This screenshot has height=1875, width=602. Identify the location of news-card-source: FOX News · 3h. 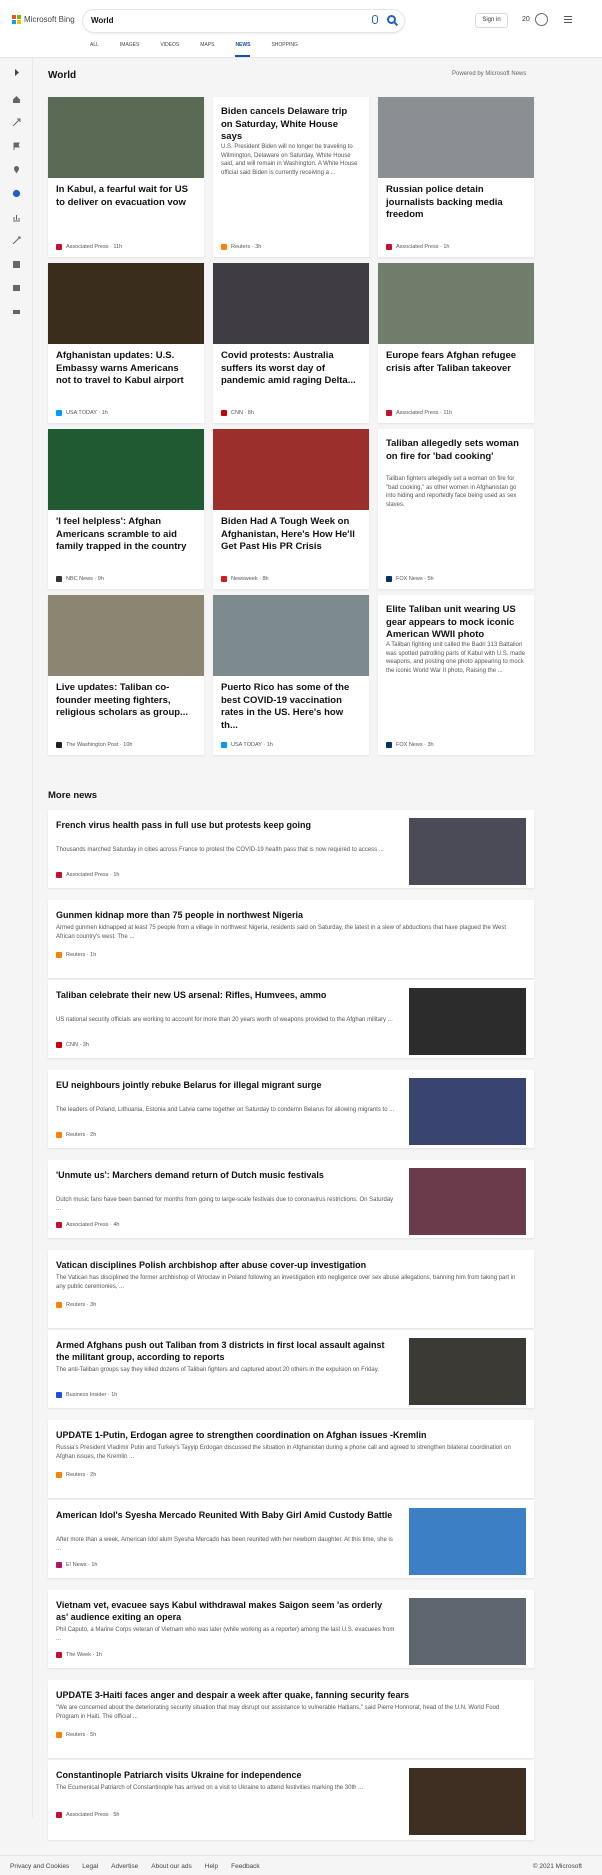
(410, 745).